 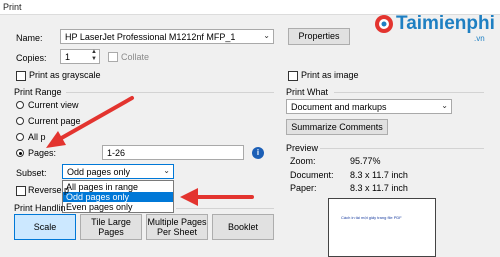 What do you see at coordinates (217, 197) in the screenshot?
I see `arrow-to-subset-icon` at bounding box center [217, 197].